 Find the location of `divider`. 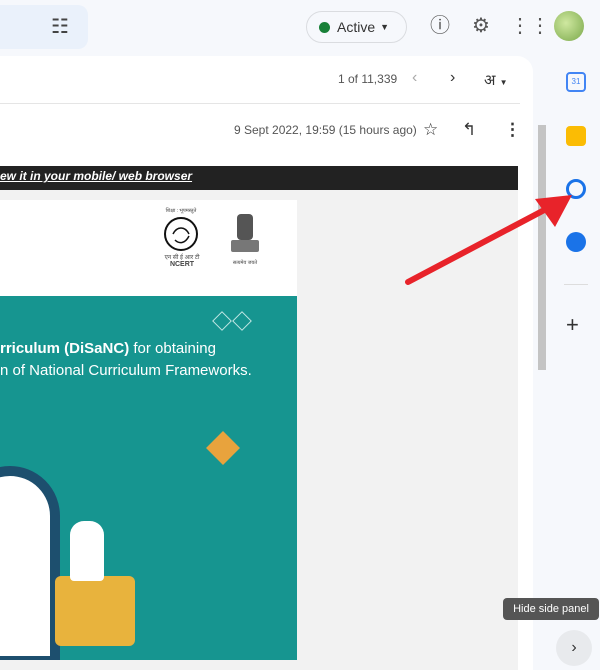

divider is located at coordinates (260, 103).